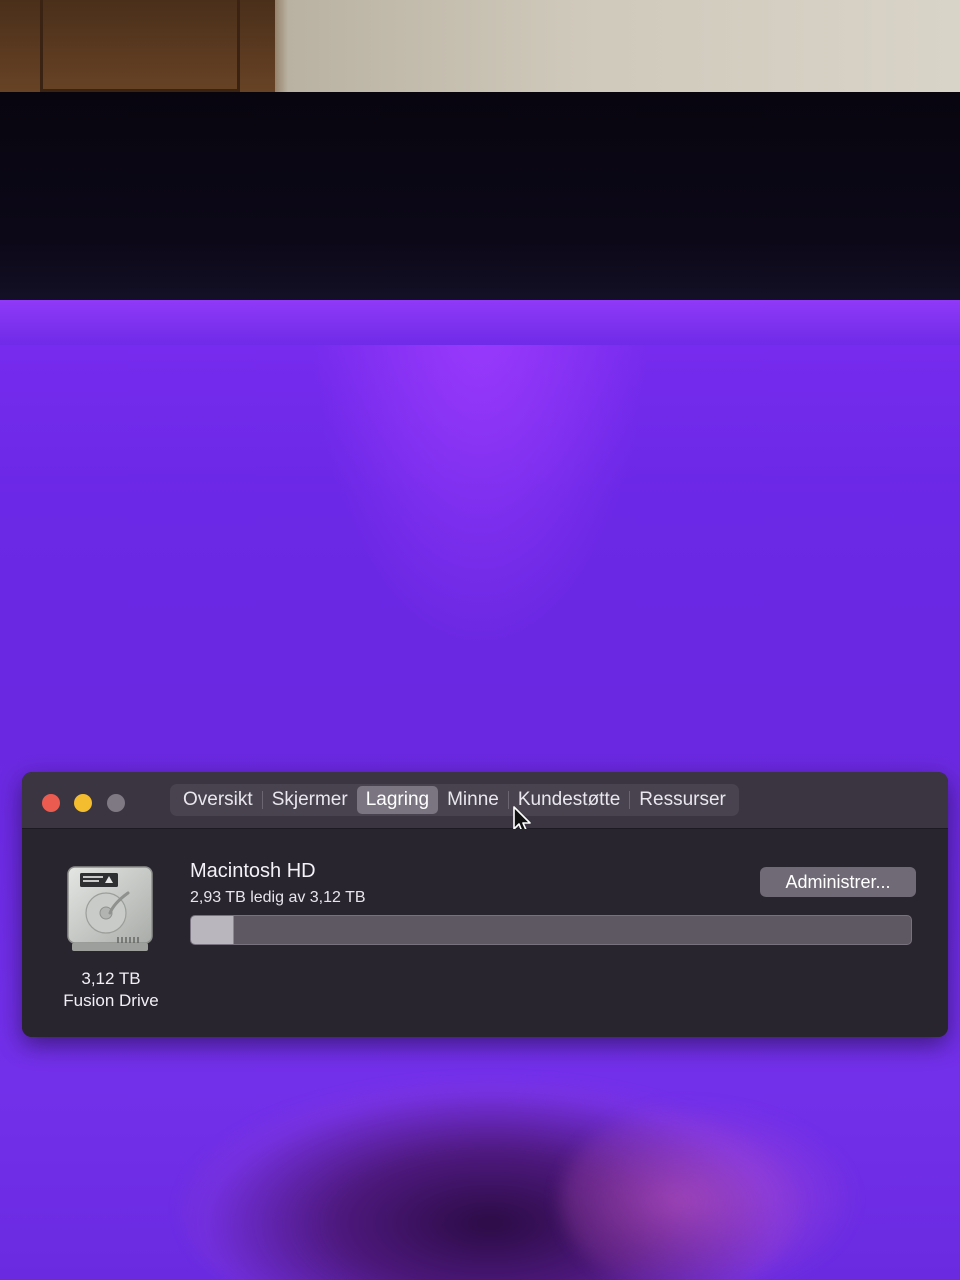 This screenshot has width=960, height=1280. Describe the element at coordinates (310, 800) in the screenshot. I see `tab-skjermer: Skjermer` at that location.